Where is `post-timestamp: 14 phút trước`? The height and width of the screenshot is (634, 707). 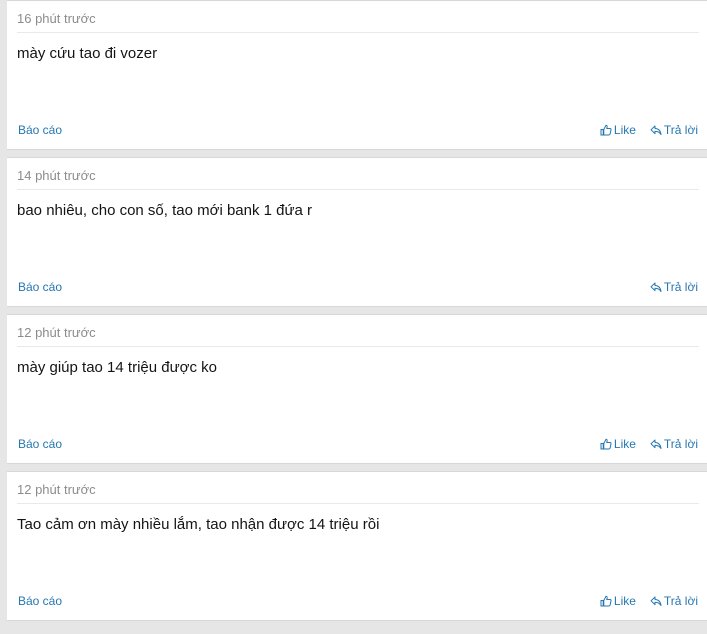
post-timestamp: 14 phút trước is located at coordinates (56, 175).